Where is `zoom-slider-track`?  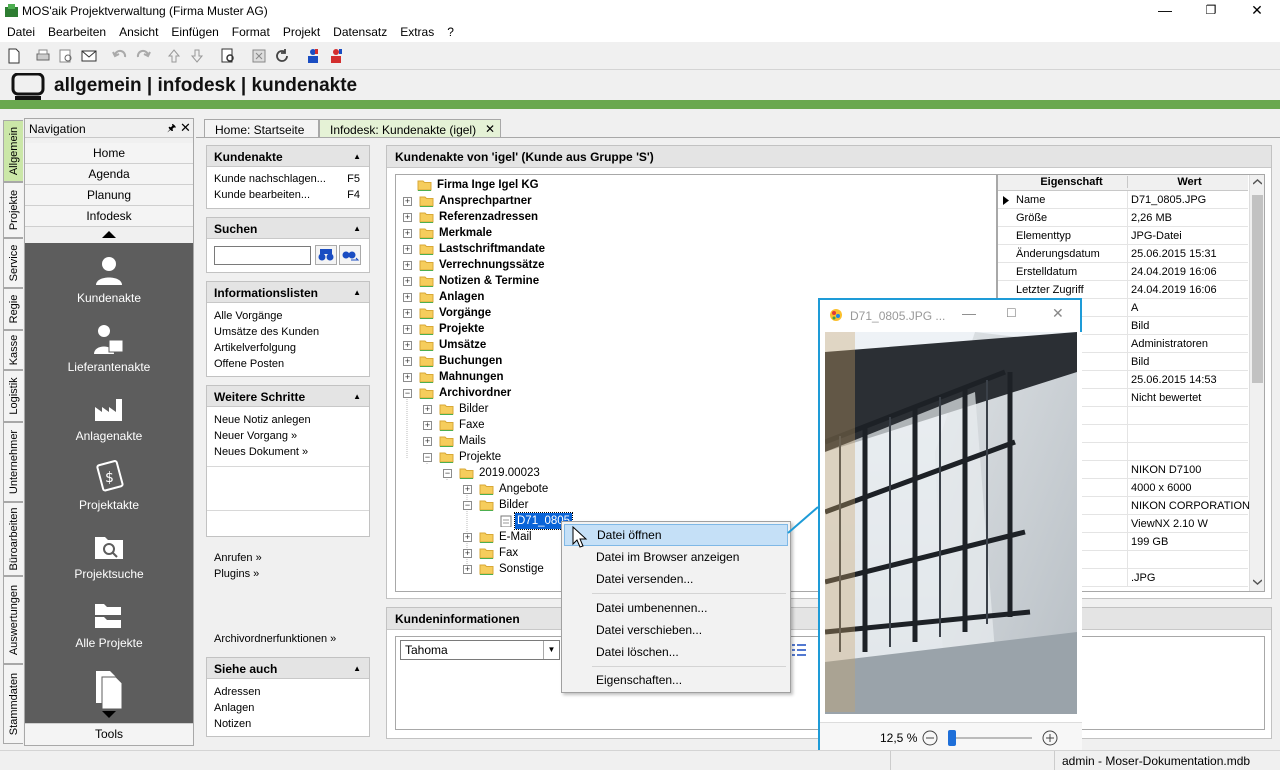 zoom-slider-track is located at coordinates (990, 738).